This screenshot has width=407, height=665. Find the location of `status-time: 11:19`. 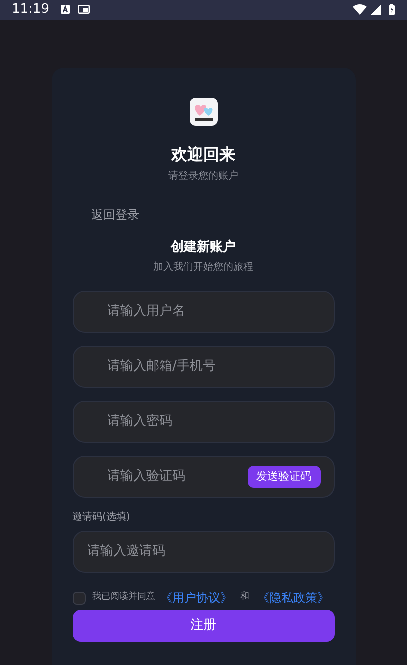

status-time: 11:19 is located at coordinates (31, 10).